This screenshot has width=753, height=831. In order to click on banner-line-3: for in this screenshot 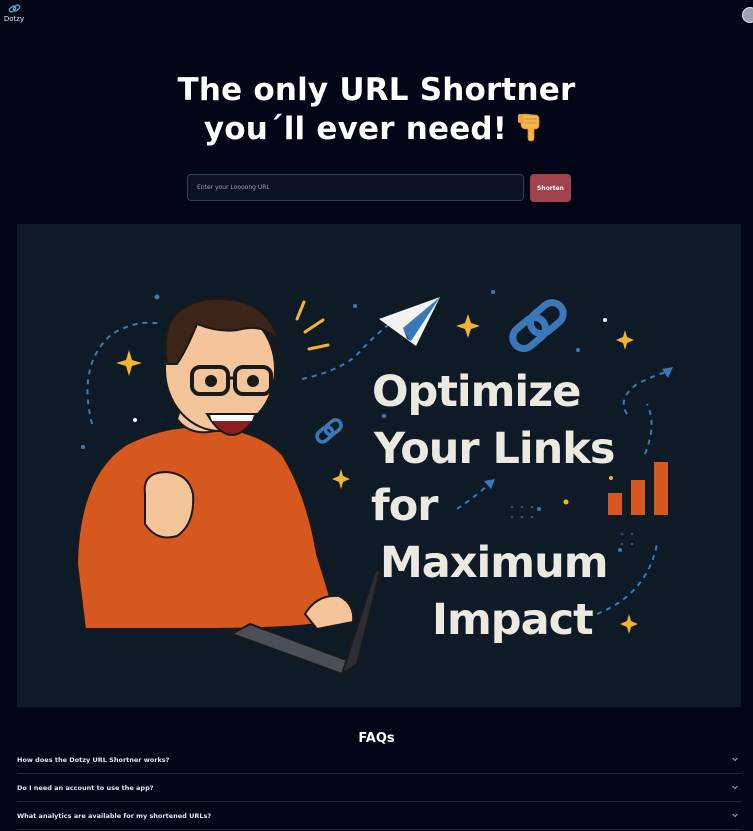, I will do `click(404, 506)`.